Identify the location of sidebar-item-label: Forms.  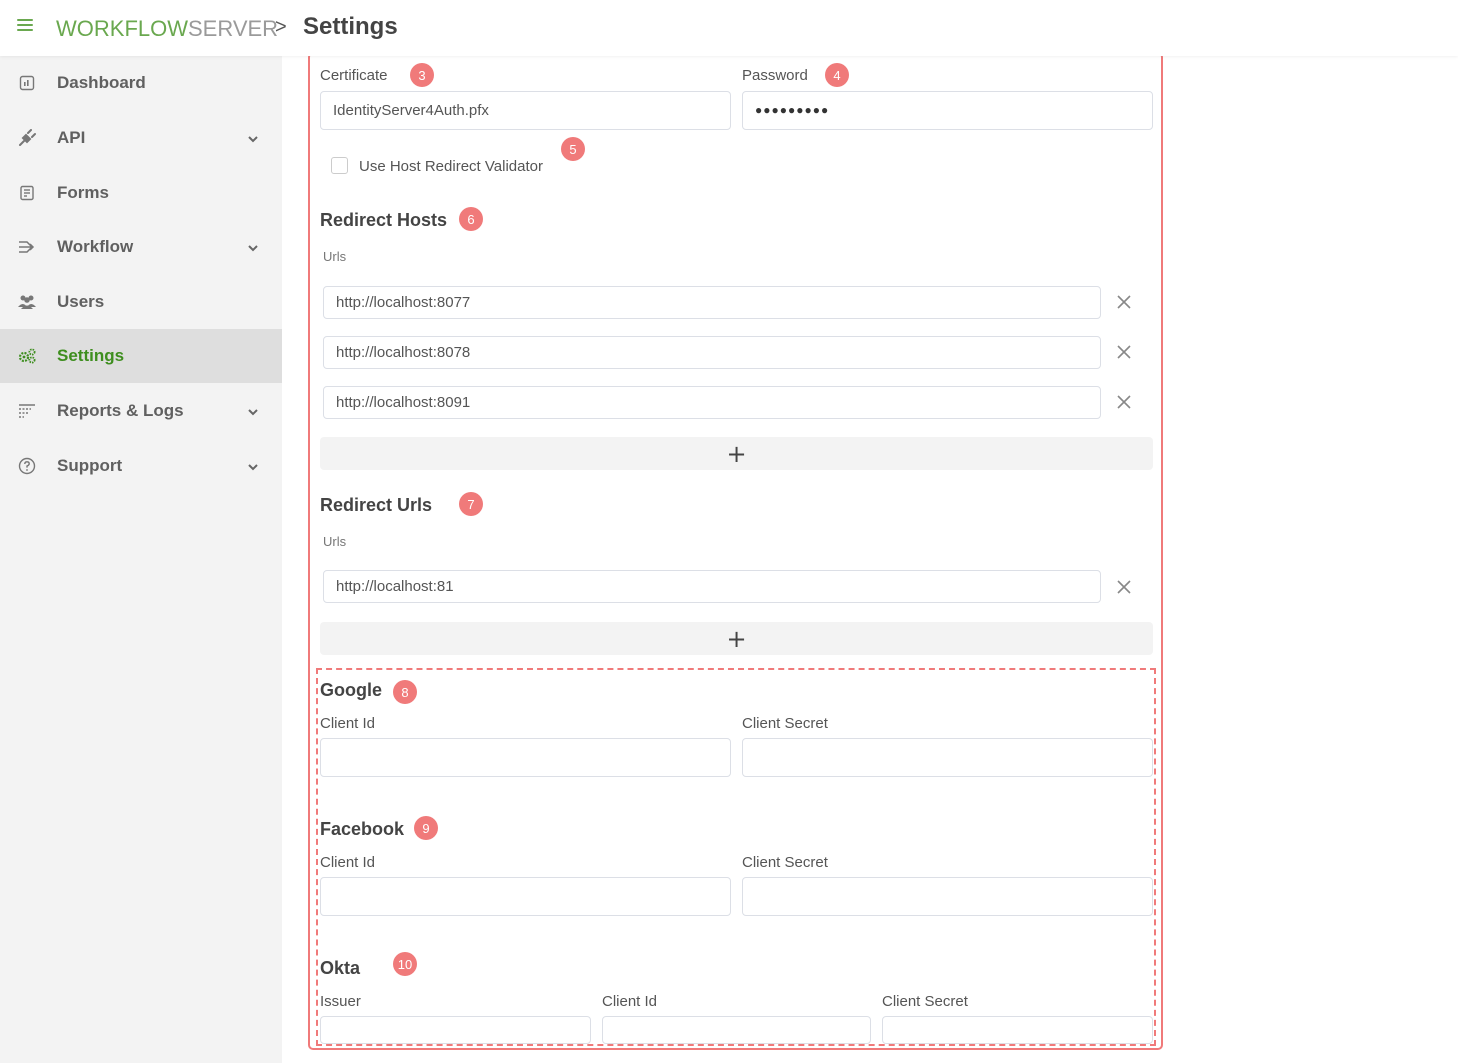
(83, 192).